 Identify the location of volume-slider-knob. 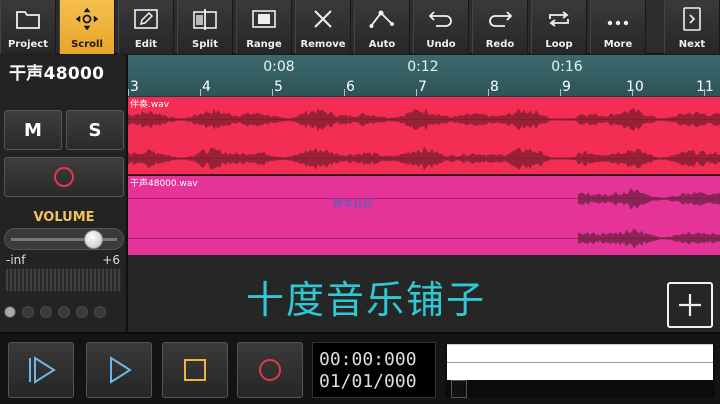
(93, 239).